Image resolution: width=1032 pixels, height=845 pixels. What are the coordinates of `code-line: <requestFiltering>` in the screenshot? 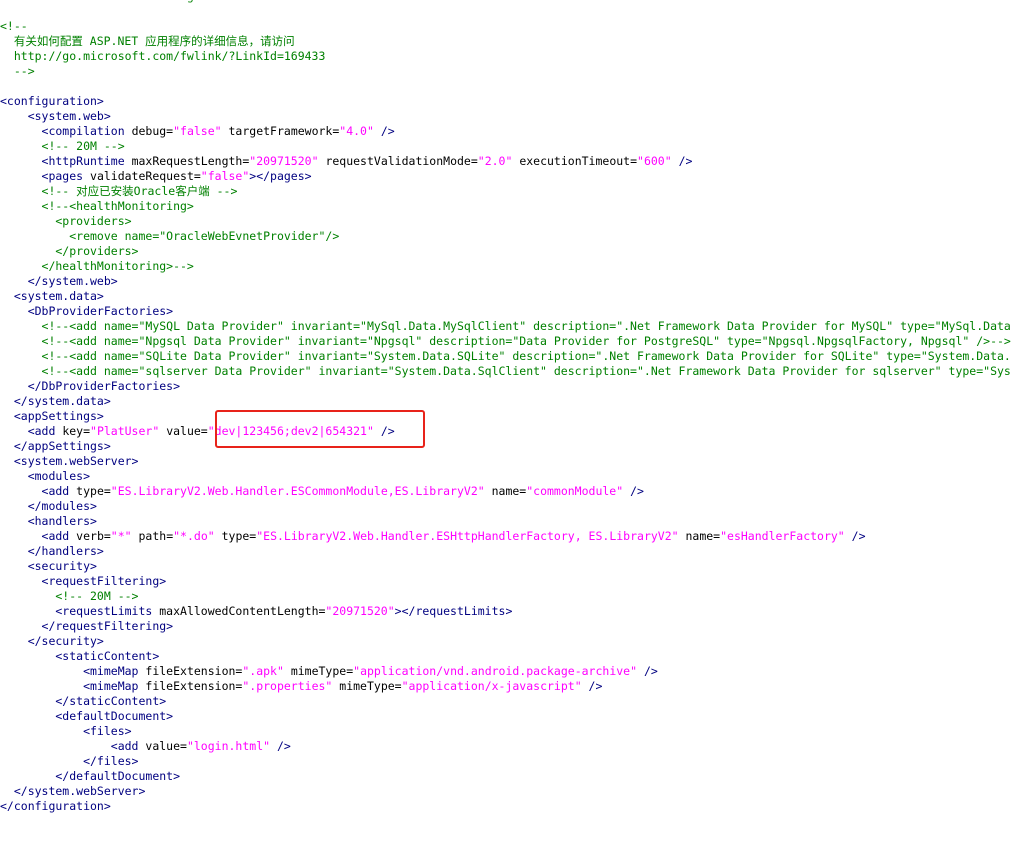 It's located at (516, 581).